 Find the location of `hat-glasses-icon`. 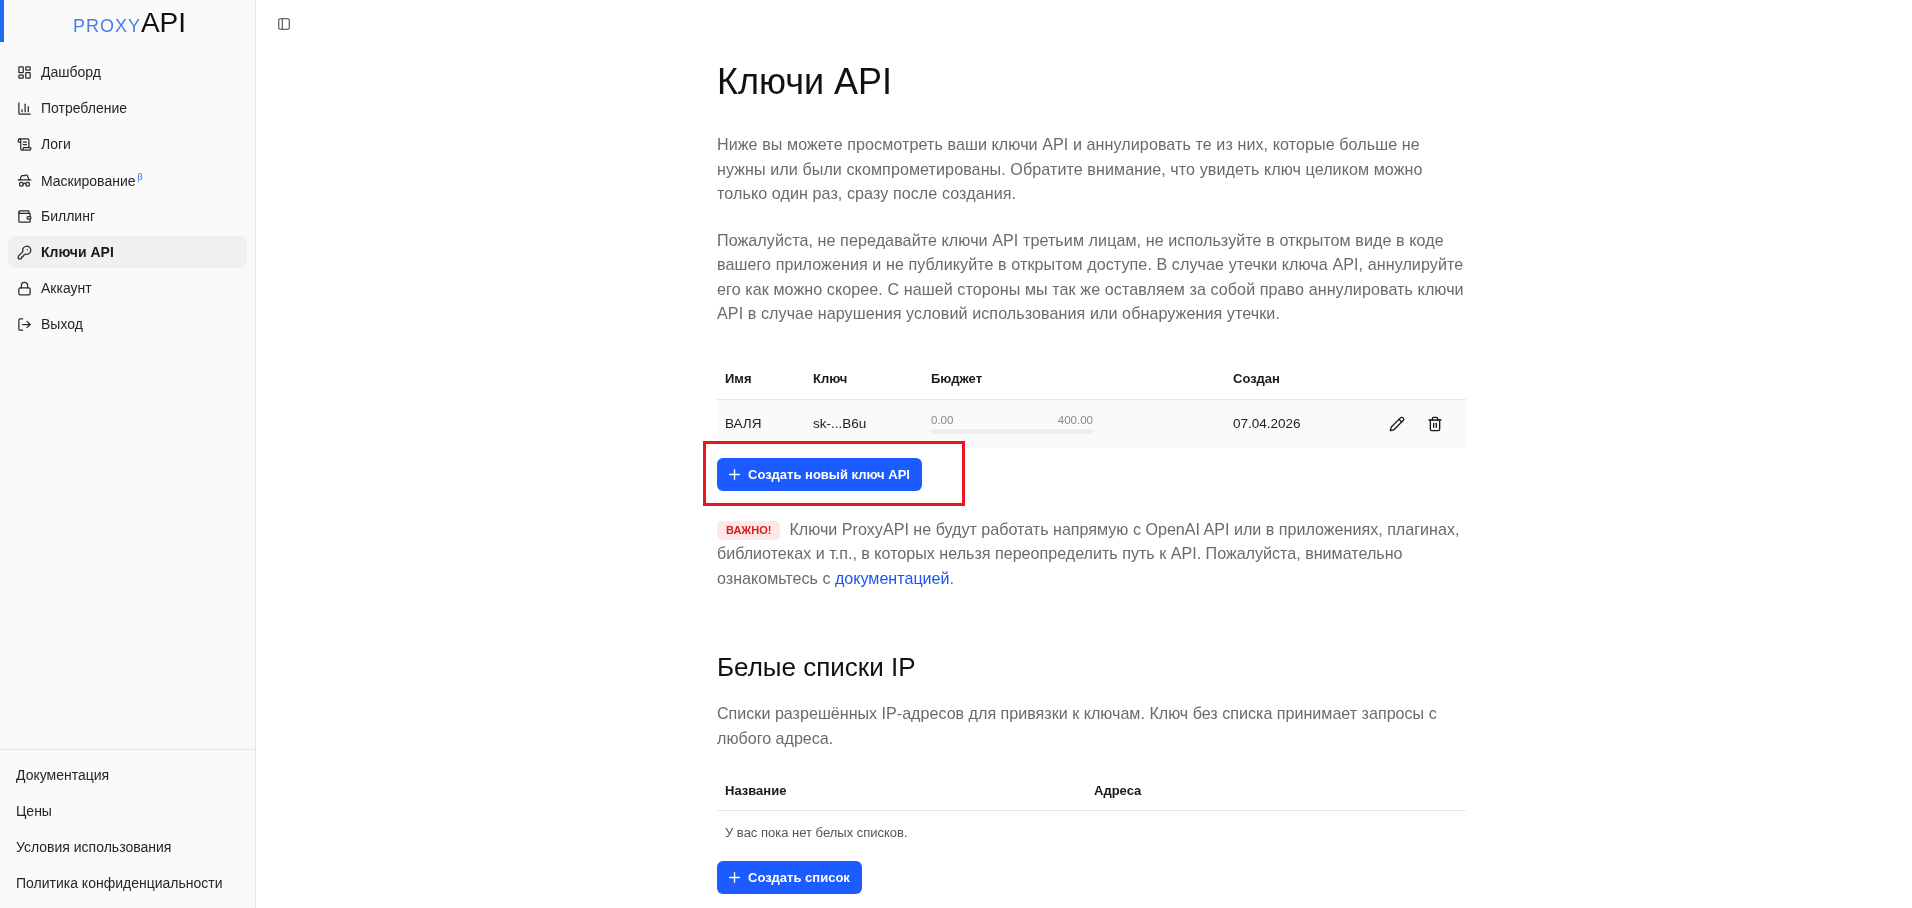

hat-glasses-icon is located at coordinates (24, 180).